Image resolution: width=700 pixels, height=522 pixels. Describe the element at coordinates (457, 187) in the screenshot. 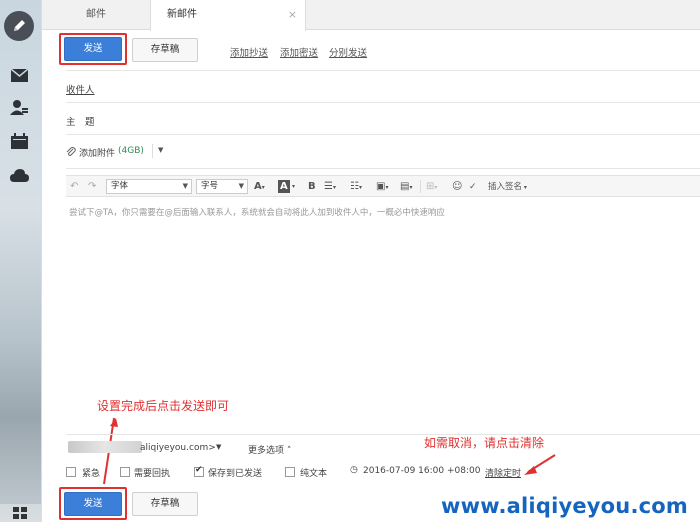

I see `emoji-icon: ☺` at that location.